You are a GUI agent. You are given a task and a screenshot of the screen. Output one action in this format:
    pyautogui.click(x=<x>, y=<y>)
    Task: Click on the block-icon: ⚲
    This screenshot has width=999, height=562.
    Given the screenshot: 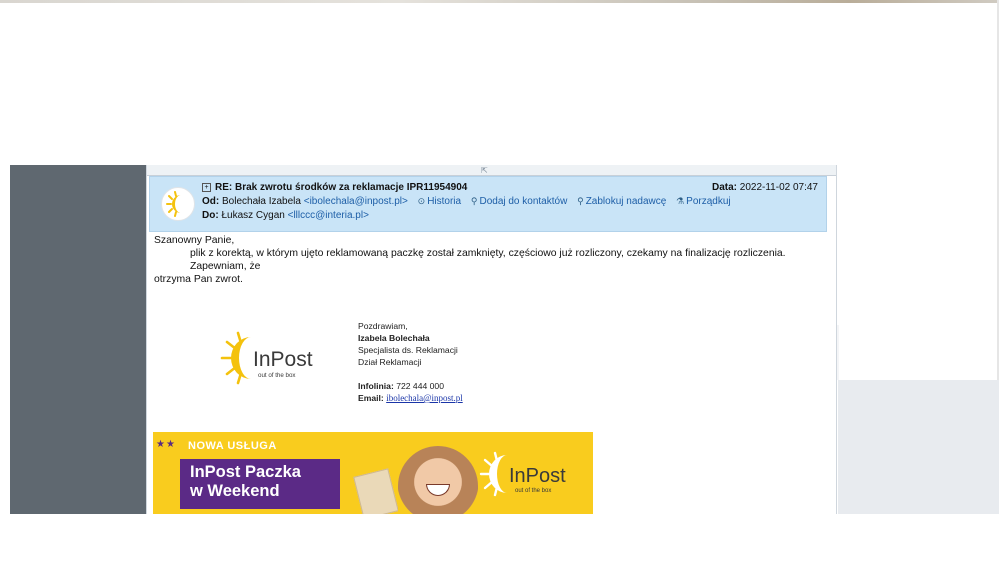 What is the action you would take?
    pyautogui.click(x=580, y=201)
    